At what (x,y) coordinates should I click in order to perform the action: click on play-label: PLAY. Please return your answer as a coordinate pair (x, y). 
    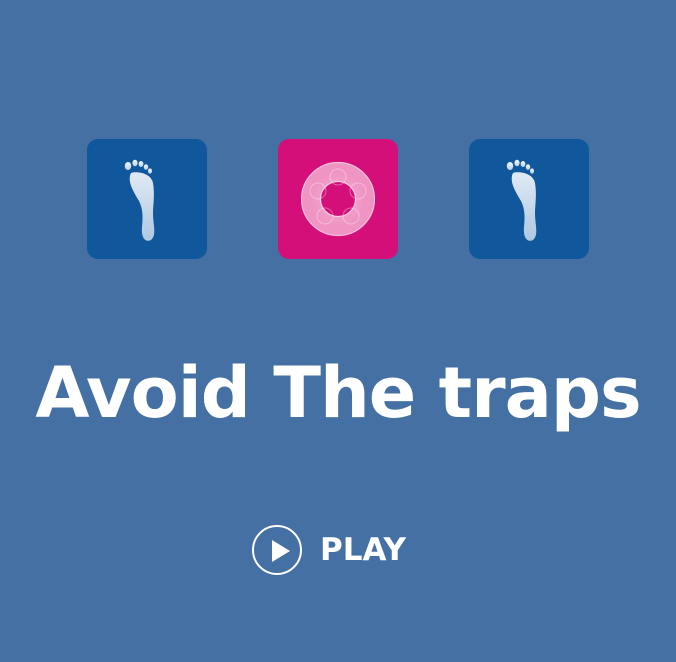
    Looking at the image, I should click on (363, 550).